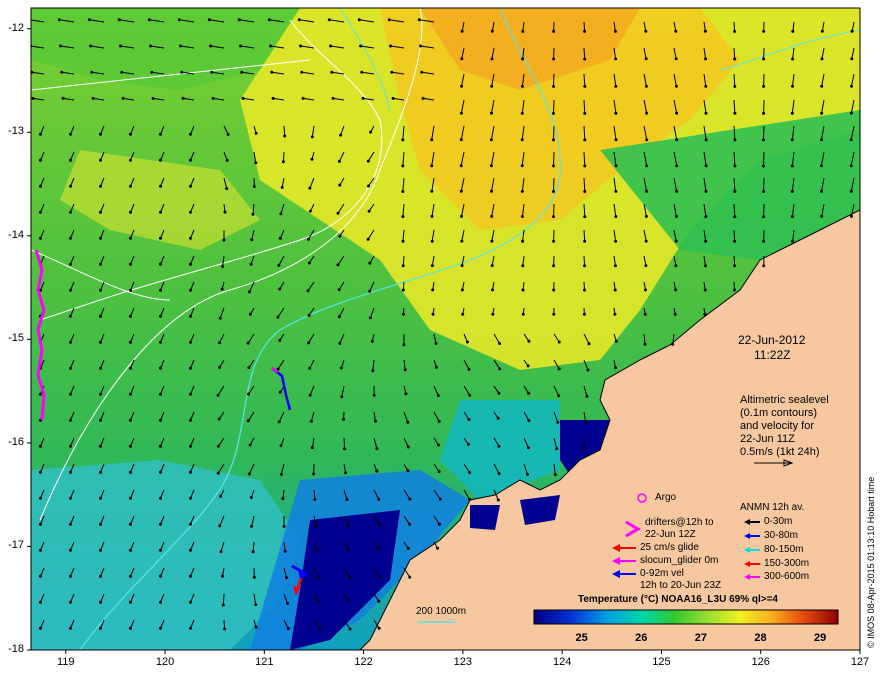 The width and height of the screenshot is (880, 680). I want to click on legend-glide: 25 cm/s glide, so click(669, 547).